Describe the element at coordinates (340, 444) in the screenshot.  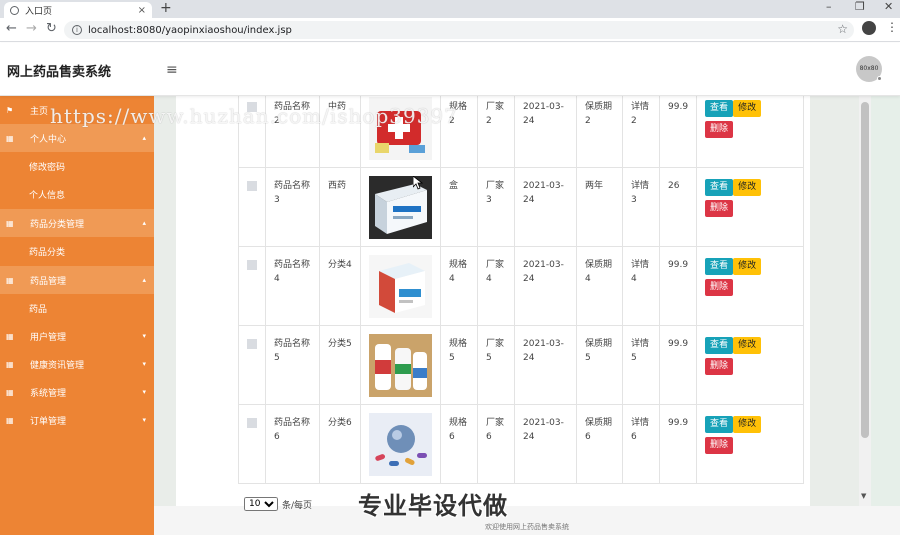
I see `cell-category: 分类6` at that location.